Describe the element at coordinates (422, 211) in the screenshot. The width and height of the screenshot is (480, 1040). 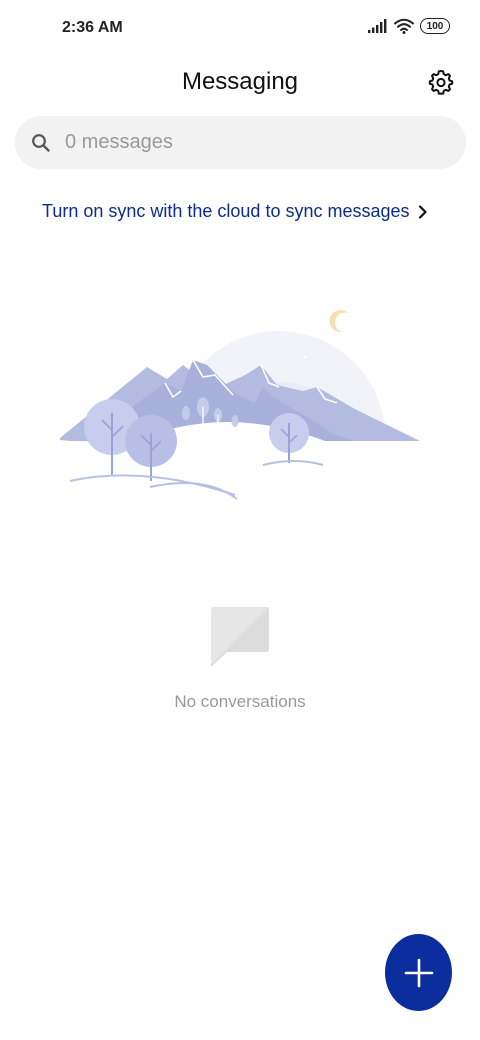
I see `chevron-right-icon` at that location.